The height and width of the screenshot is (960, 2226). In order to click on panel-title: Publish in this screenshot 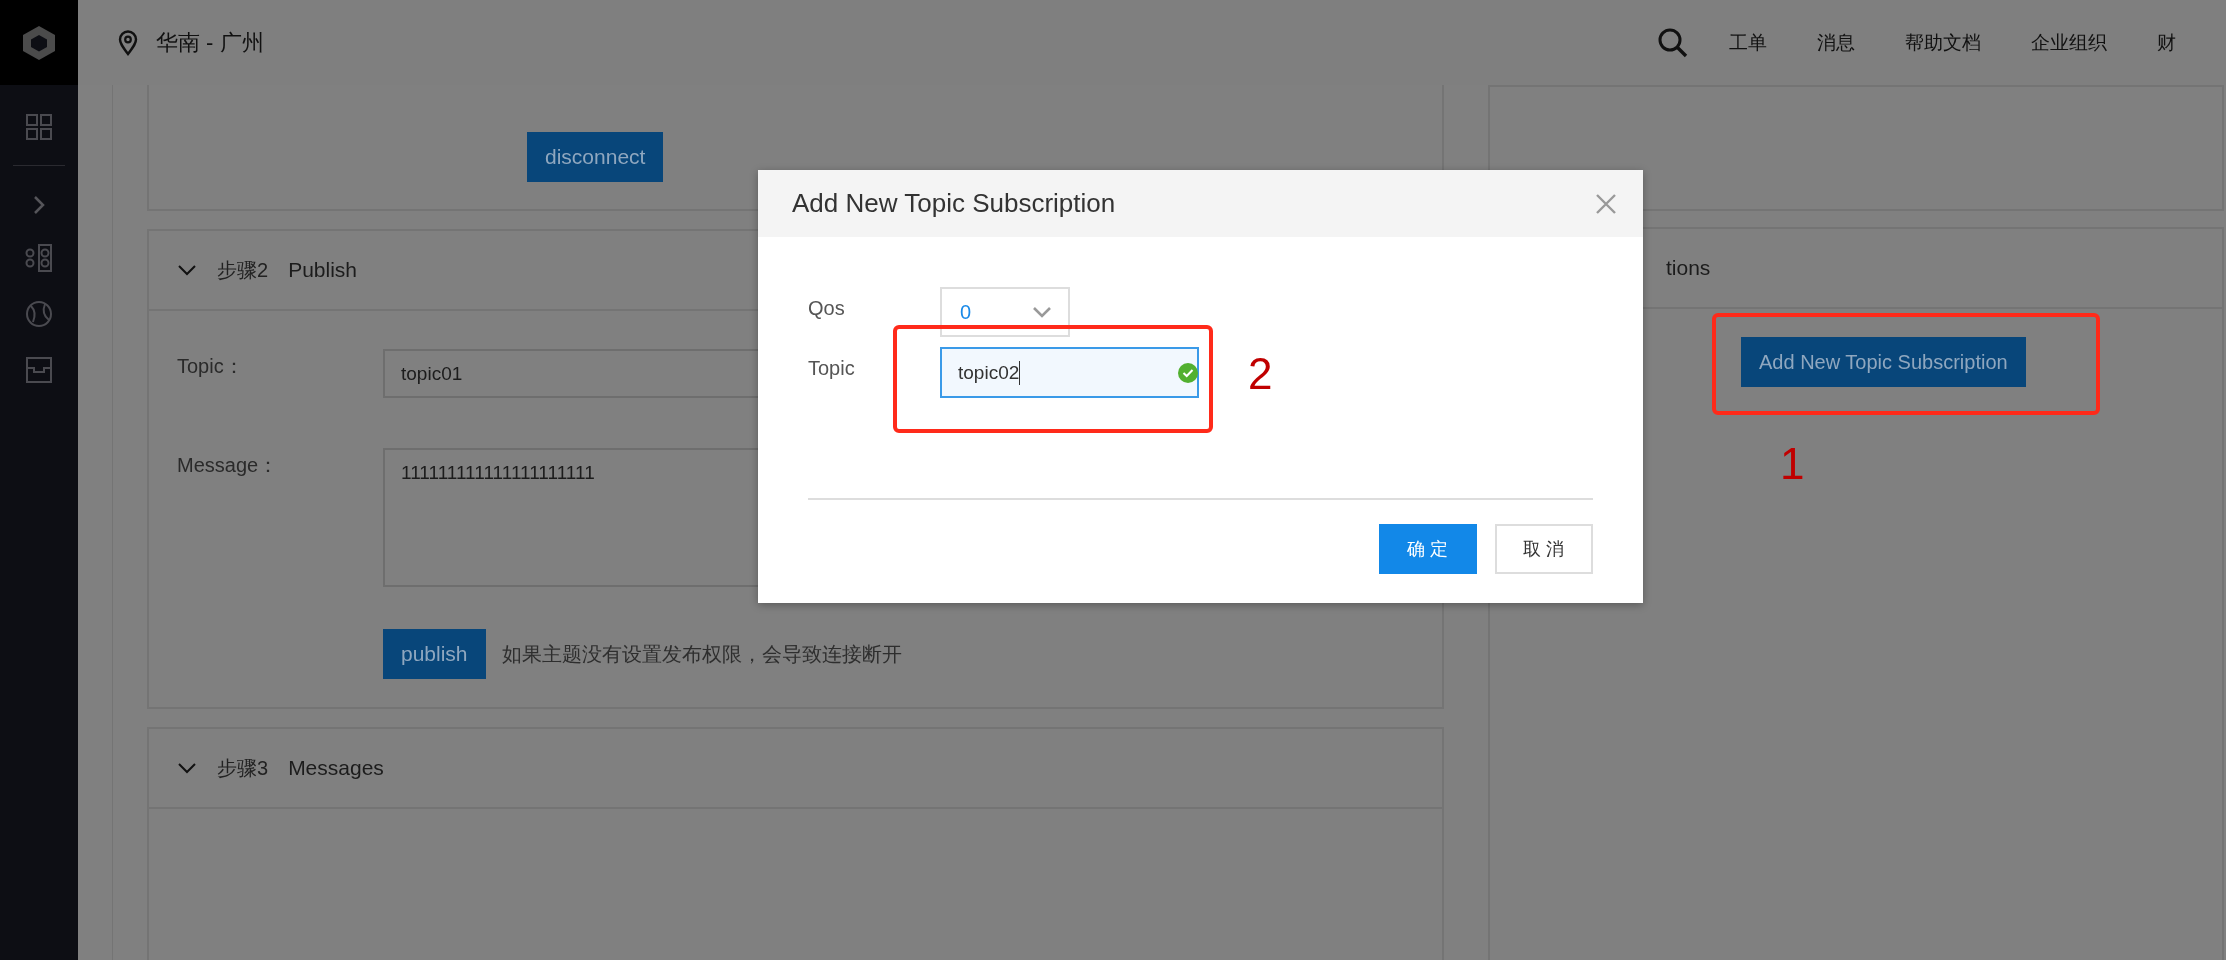, I will do `click(322, 270)`.